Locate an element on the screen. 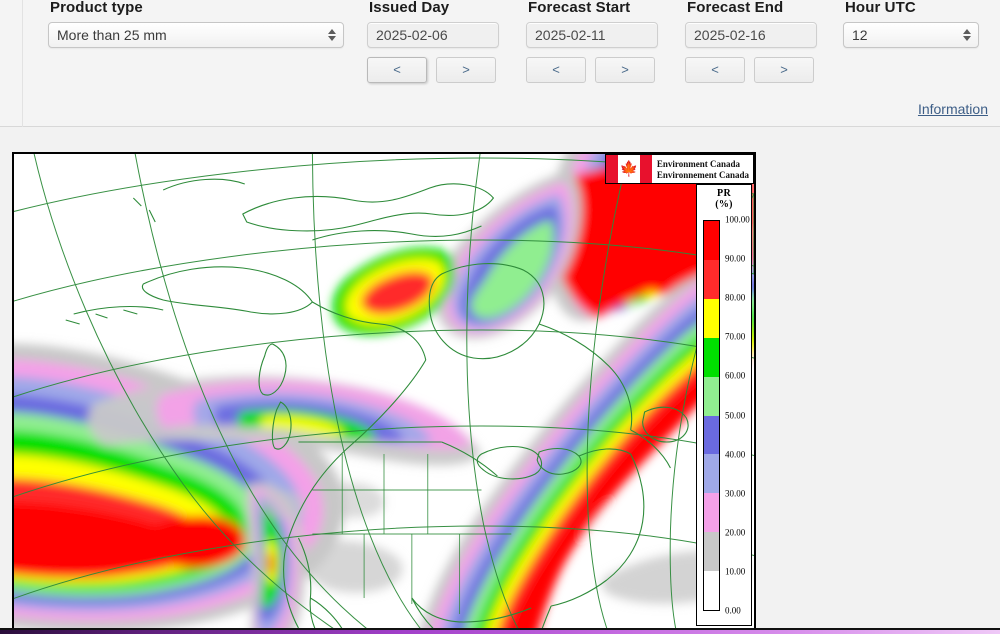 This screenshot has height=634, width=1000. field-forecast-end: Forecast End 2025-02-16 < > is located at coordinates (751, 41).